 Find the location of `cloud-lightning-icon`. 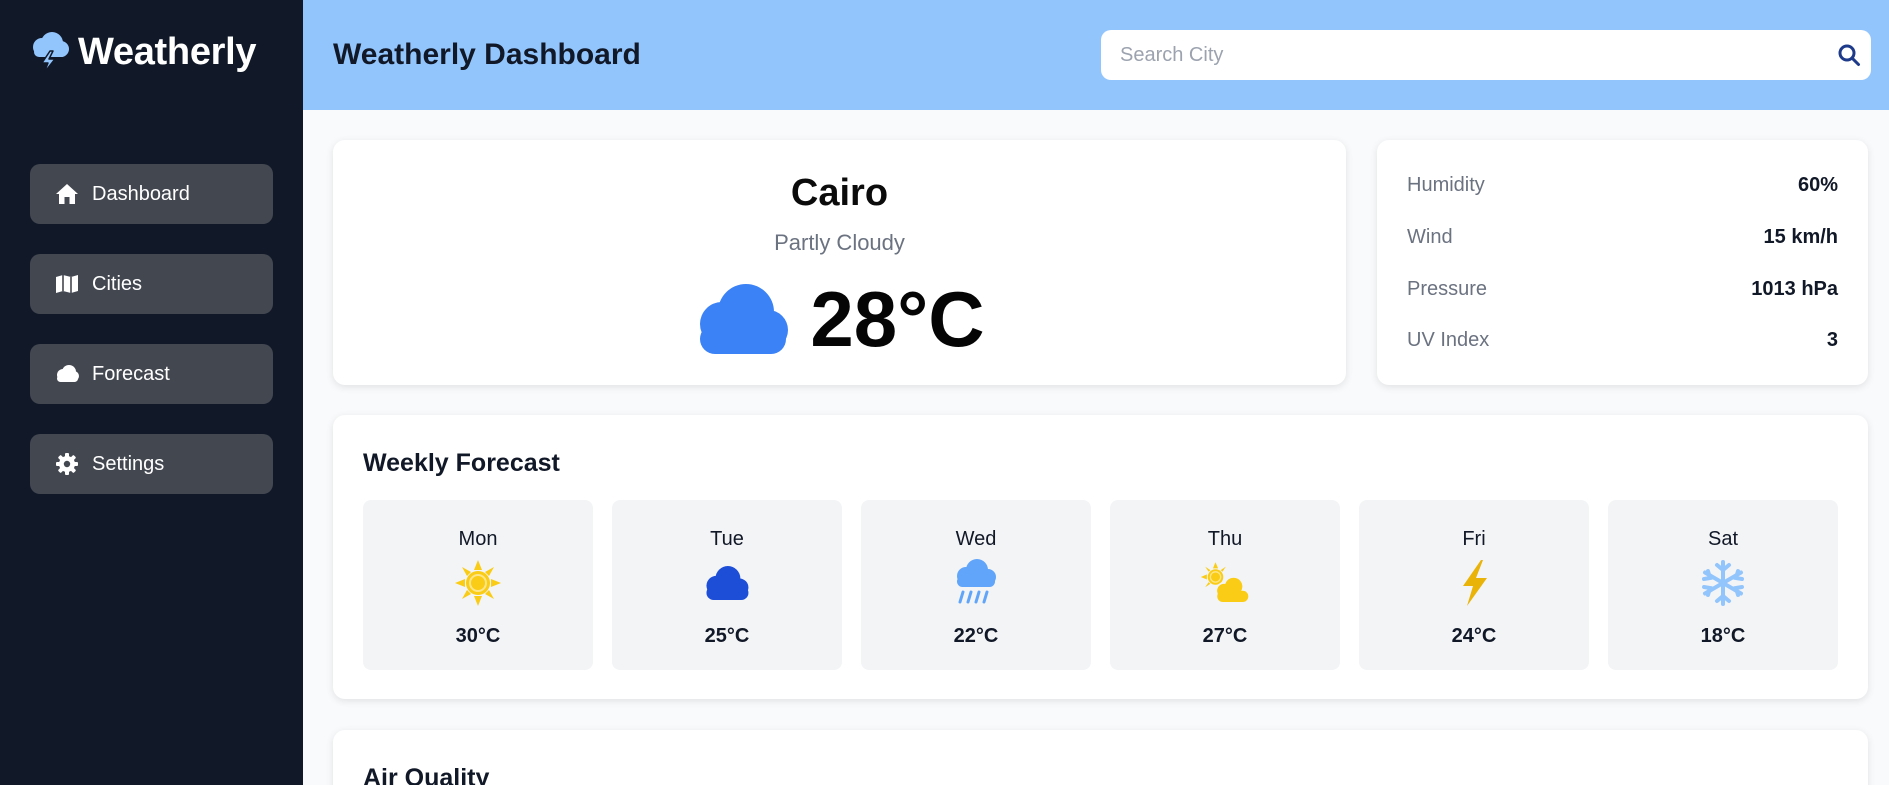

cloud-lightning-icon is located at coordinates (51, 53).